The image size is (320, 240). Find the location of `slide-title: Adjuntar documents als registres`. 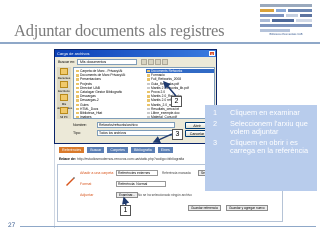

slide-title: Adjuntar documents als registres is located at coordinates (119, 30).